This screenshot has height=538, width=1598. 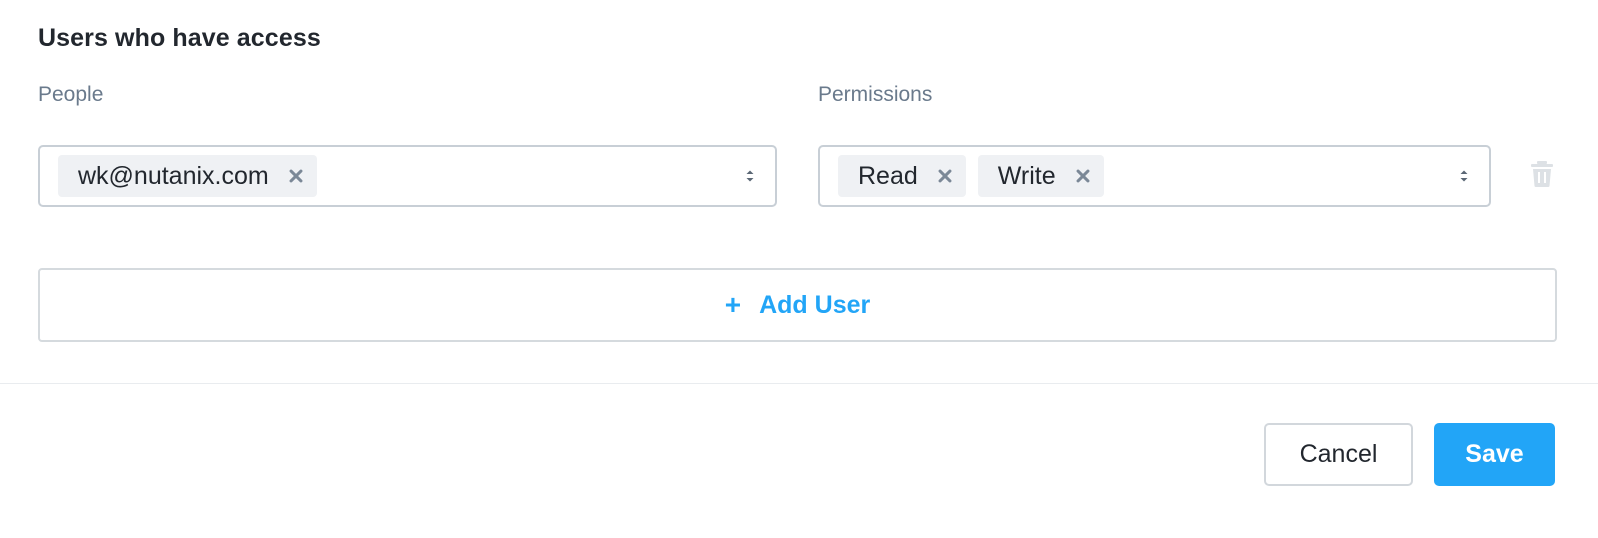 I want to click on divider, so click(x=799, y=383).